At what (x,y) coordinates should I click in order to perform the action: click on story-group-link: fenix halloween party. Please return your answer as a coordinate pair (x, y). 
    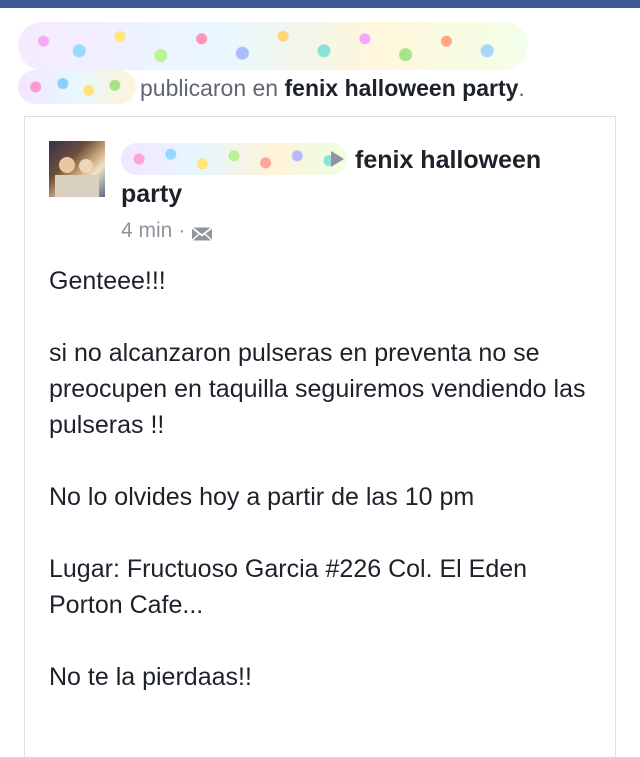
    Looking at the image, I should click on (402, 88).